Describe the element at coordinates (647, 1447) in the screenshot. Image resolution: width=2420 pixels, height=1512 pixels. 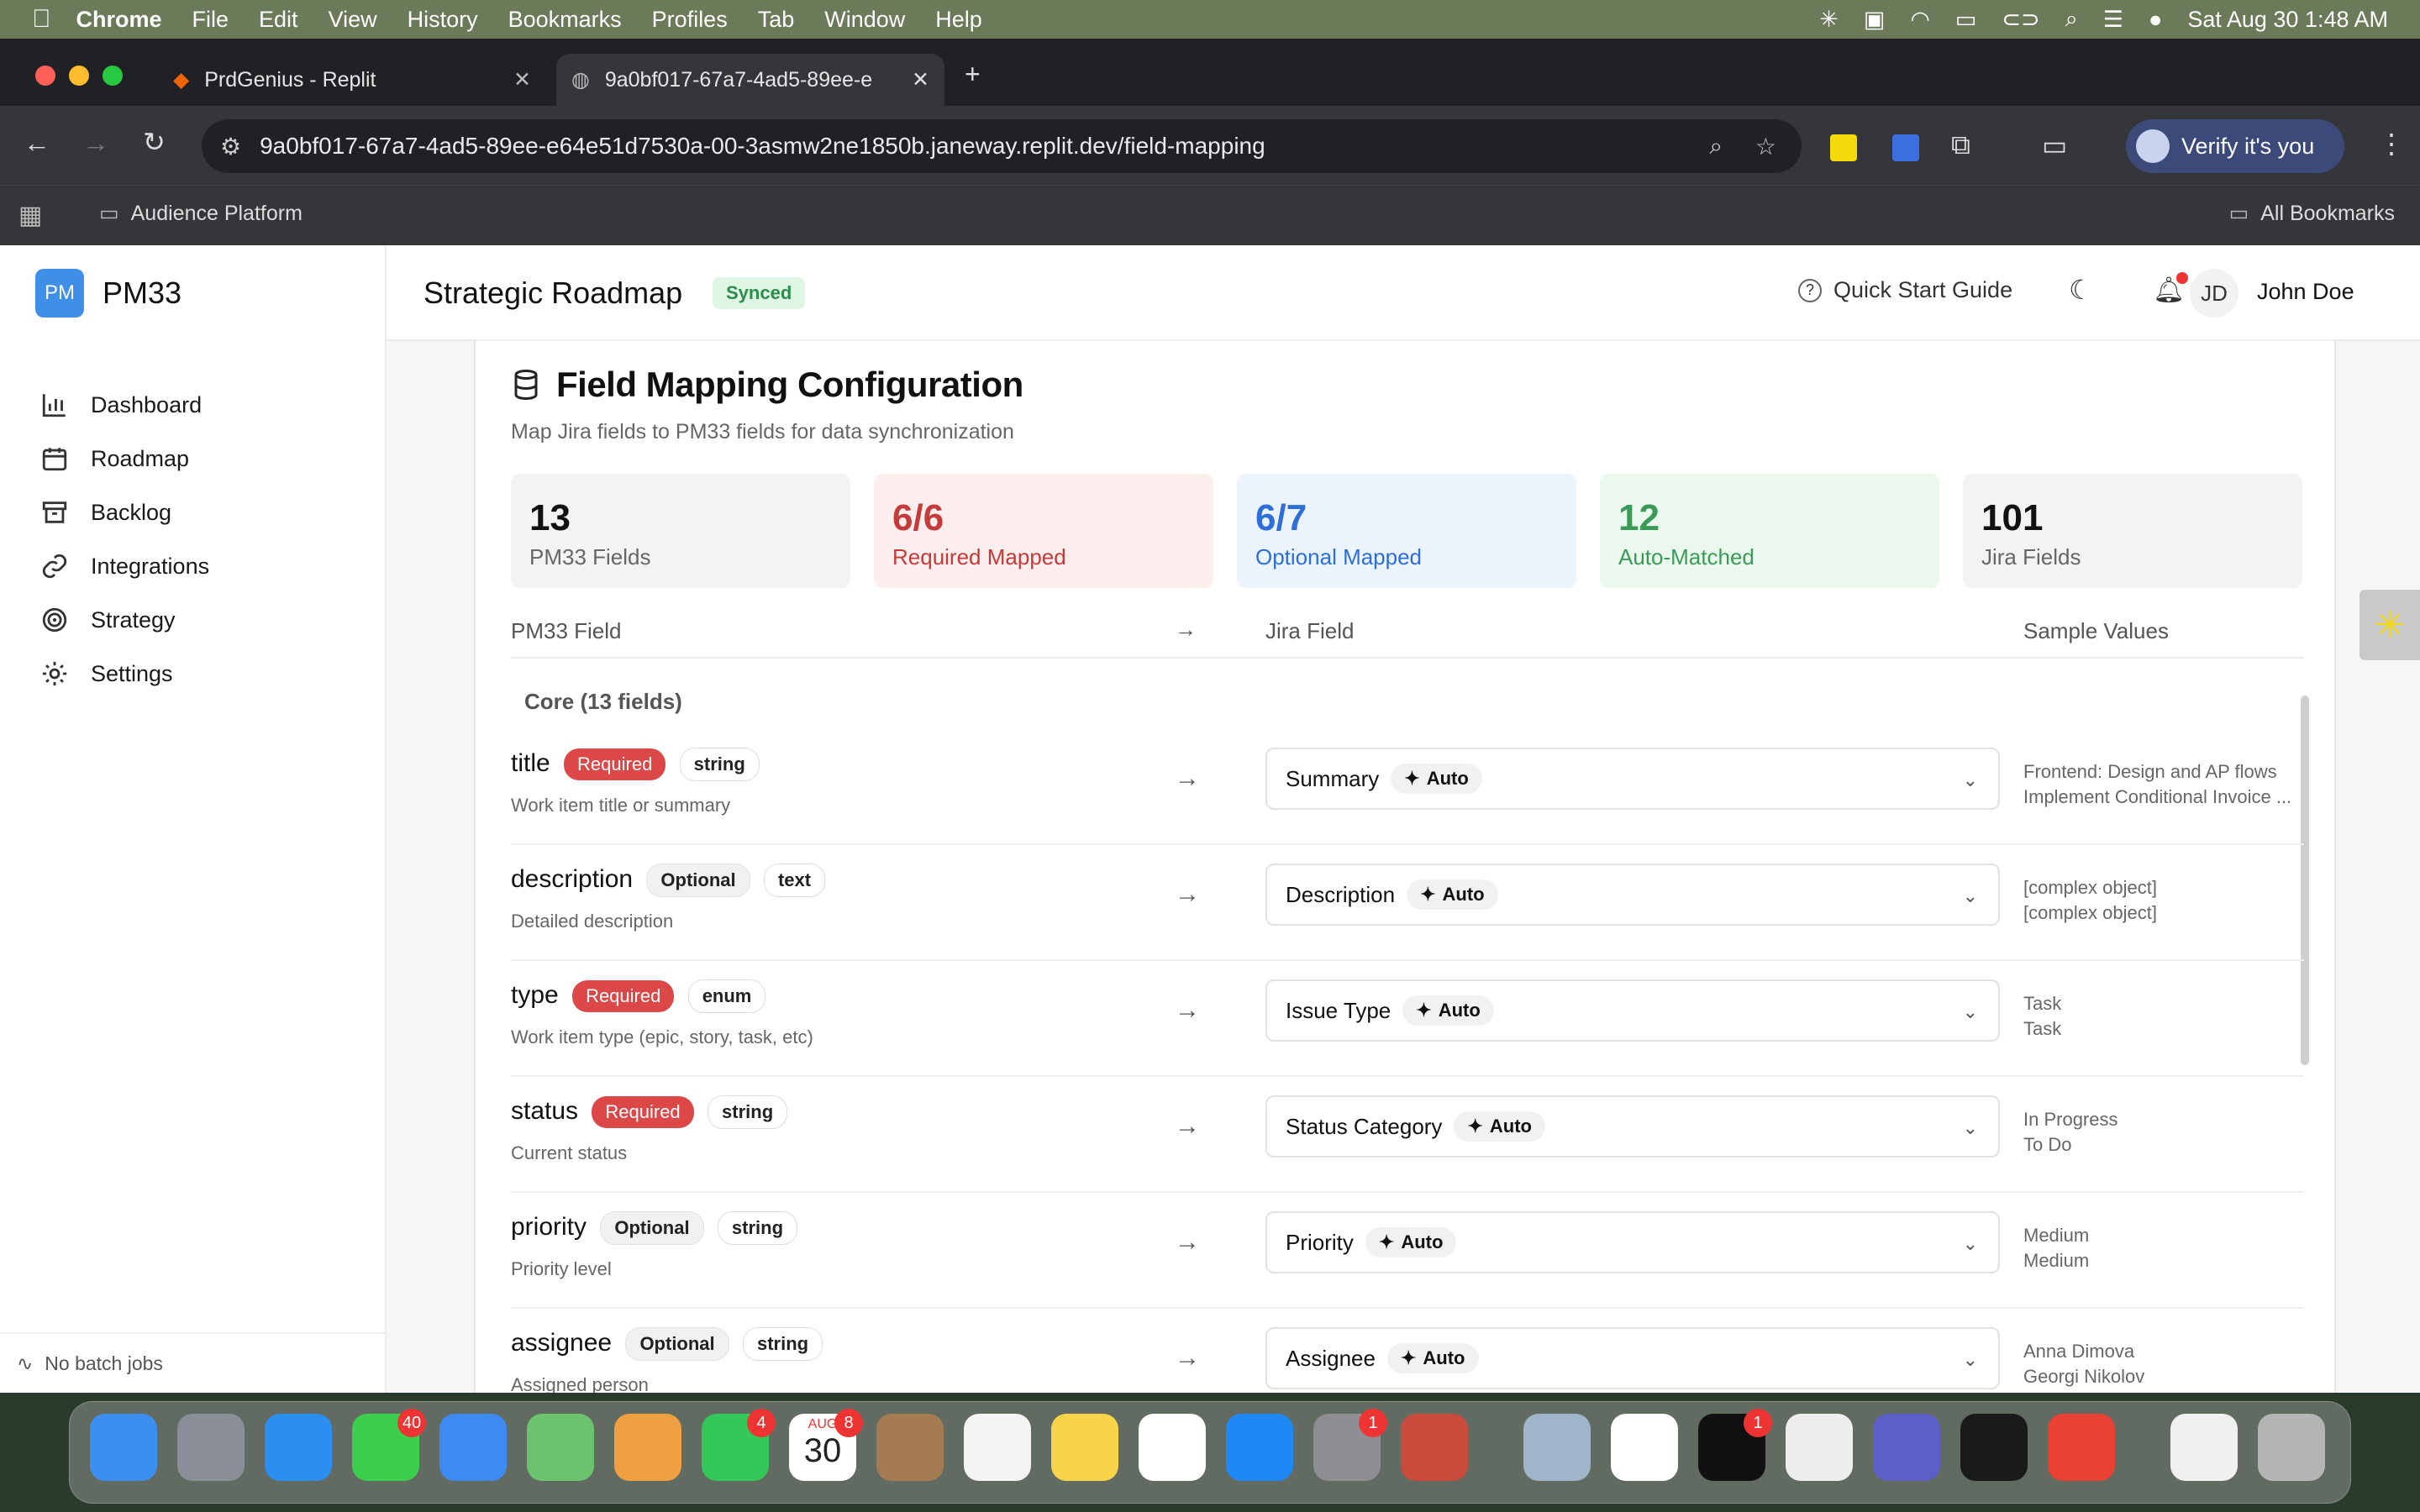
I see `photos-icon` at that location.